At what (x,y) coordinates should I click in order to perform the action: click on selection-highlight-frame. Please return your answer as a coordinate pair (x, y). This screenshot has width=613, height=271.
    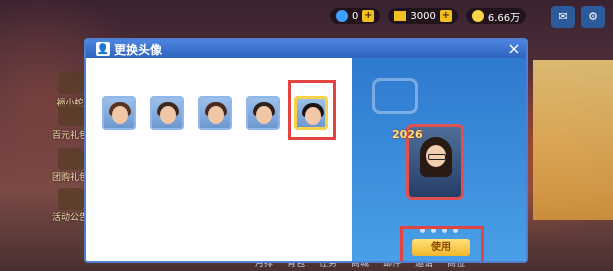
    Looking at the image, I should click on (312, 110).